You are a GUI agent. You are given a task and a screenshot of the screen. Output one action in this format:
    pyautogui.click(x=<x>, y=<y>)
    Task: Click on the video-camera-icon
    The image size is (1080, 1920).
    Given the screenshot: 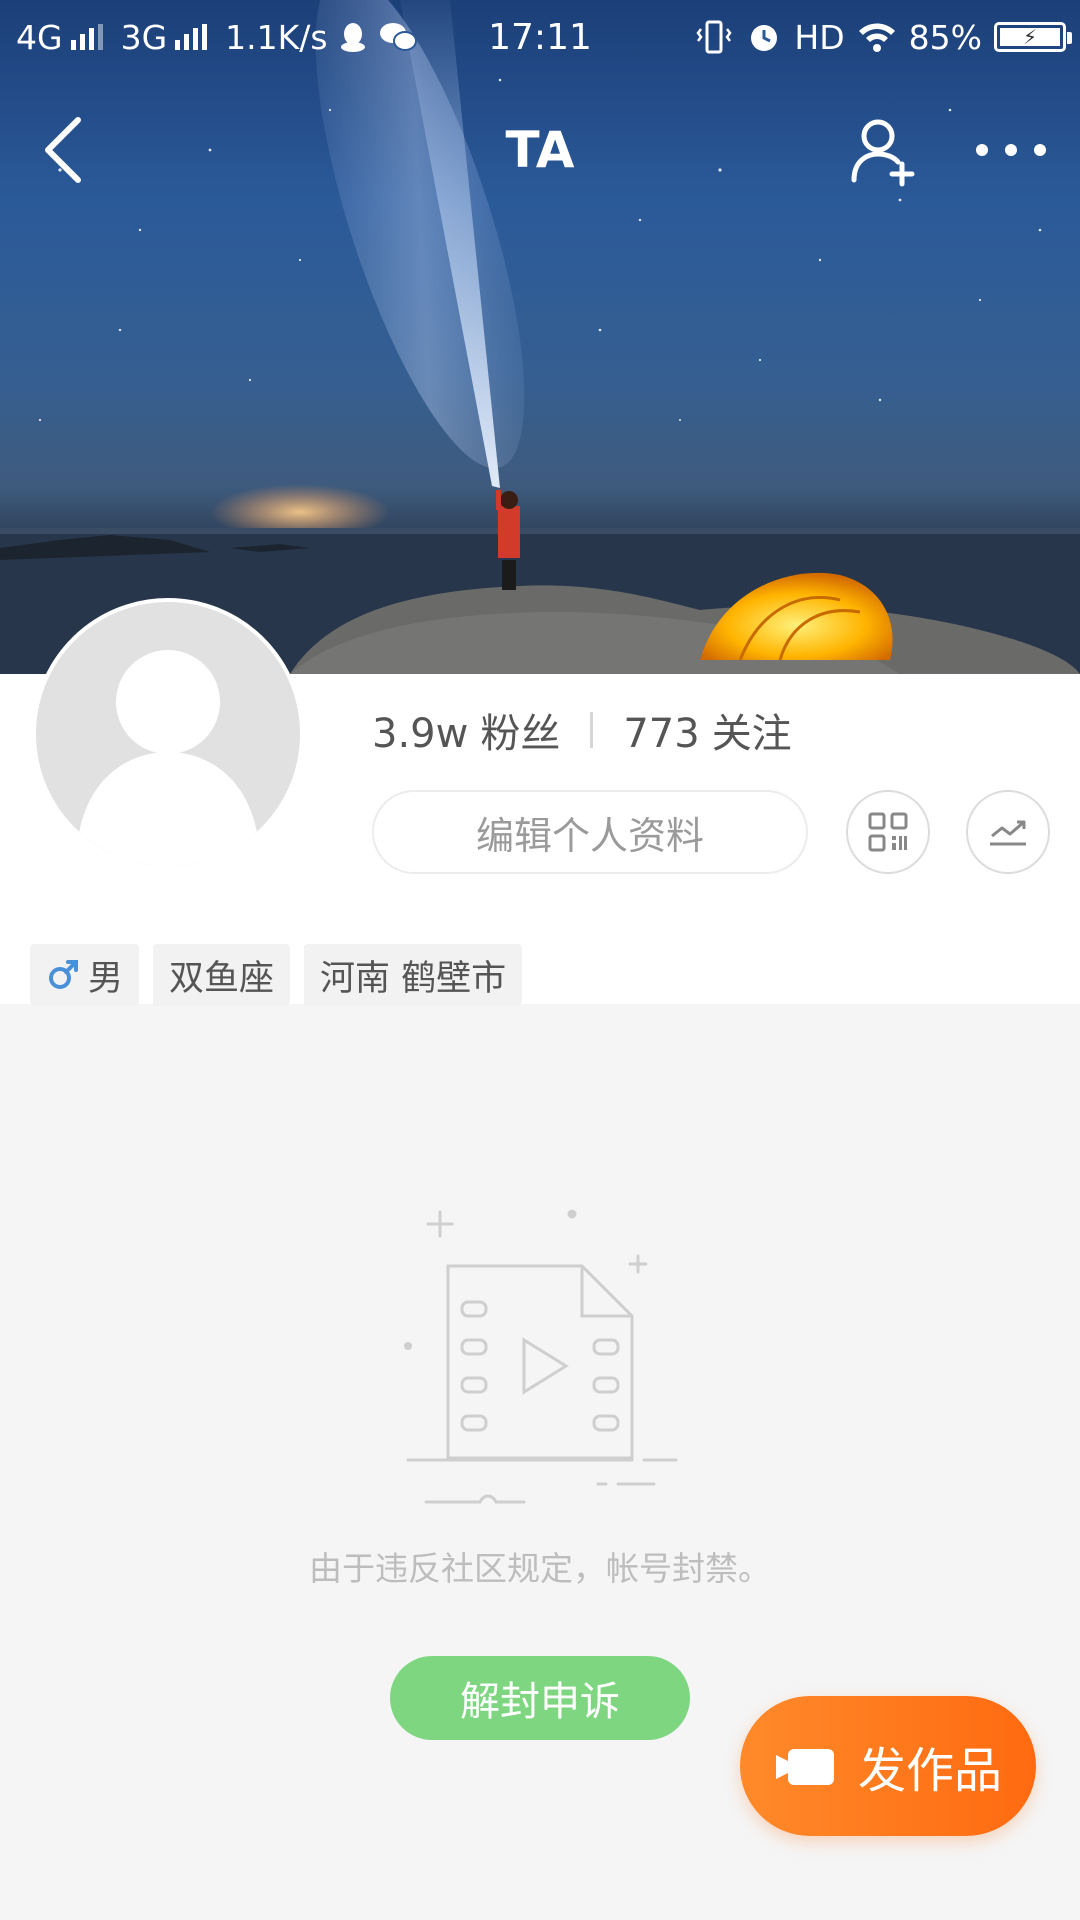 What is the action you would take?
    pyautogui.click(x=804, y=1767)
    